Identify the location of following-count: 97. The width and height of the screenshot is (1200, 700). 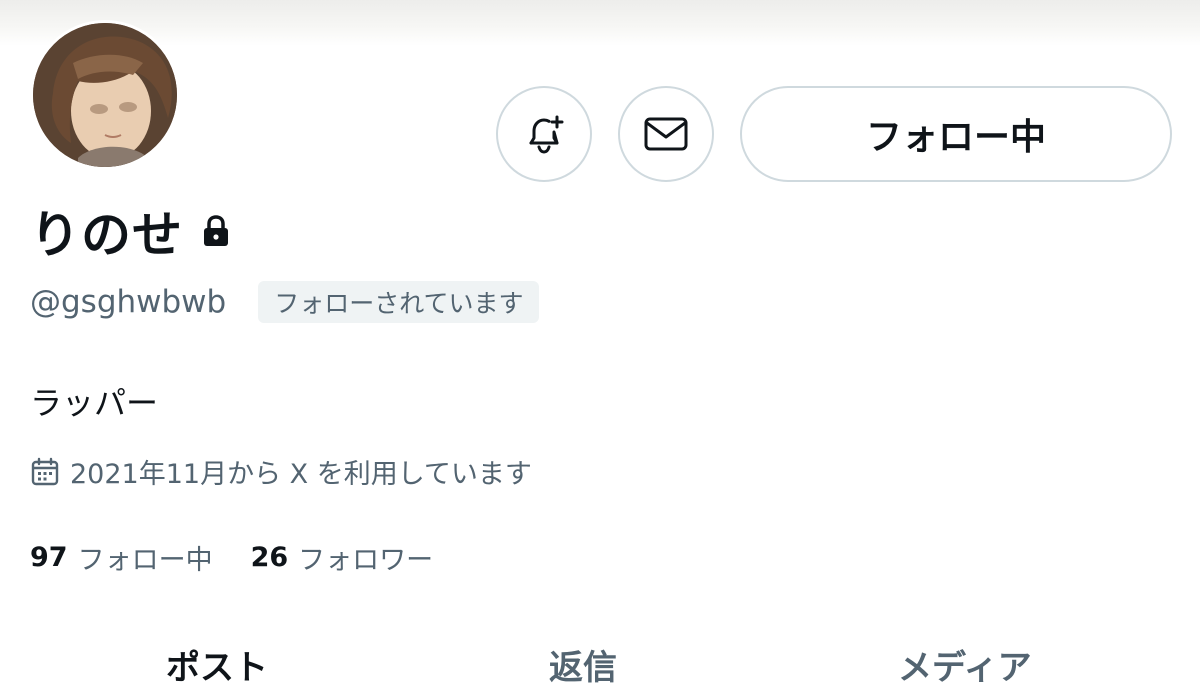
(49, 557).